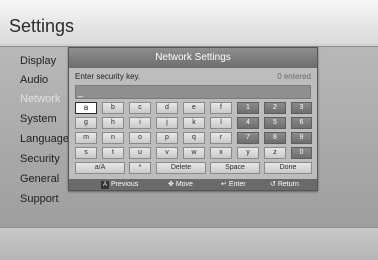 The width and height of the screenshot is (378, 260). What do you see at coordinates (294, 76) in the screenshot?
I see `entered-count: 0 entered` at bounding box center [294, 76].